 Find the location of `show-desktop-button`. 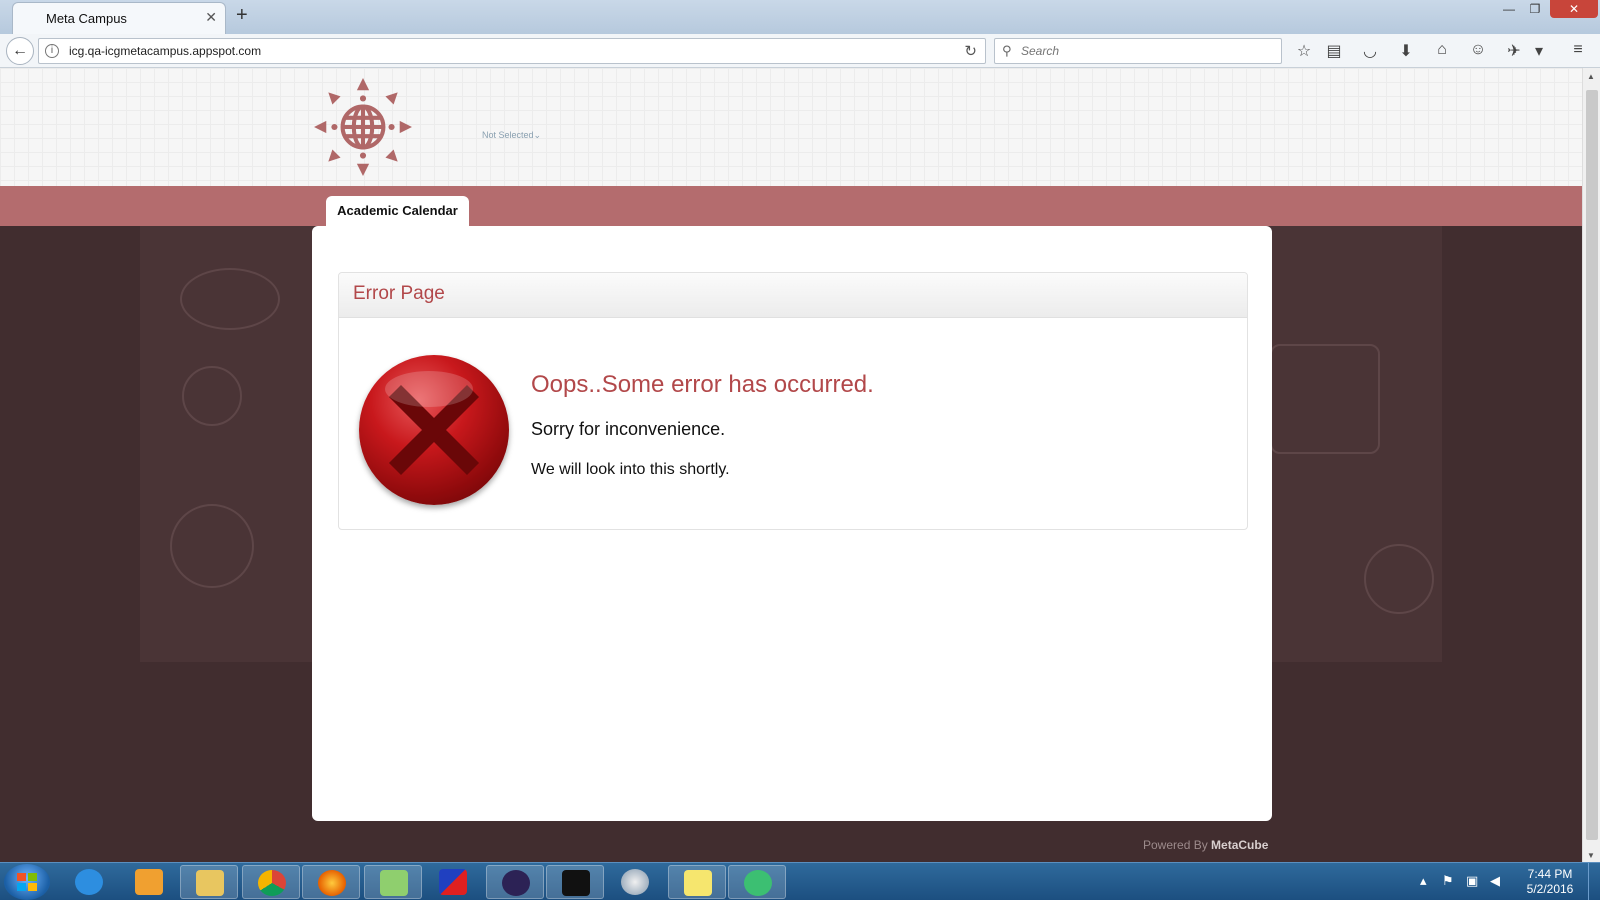

show-desktop-button is located at coordinates (1594, 881).